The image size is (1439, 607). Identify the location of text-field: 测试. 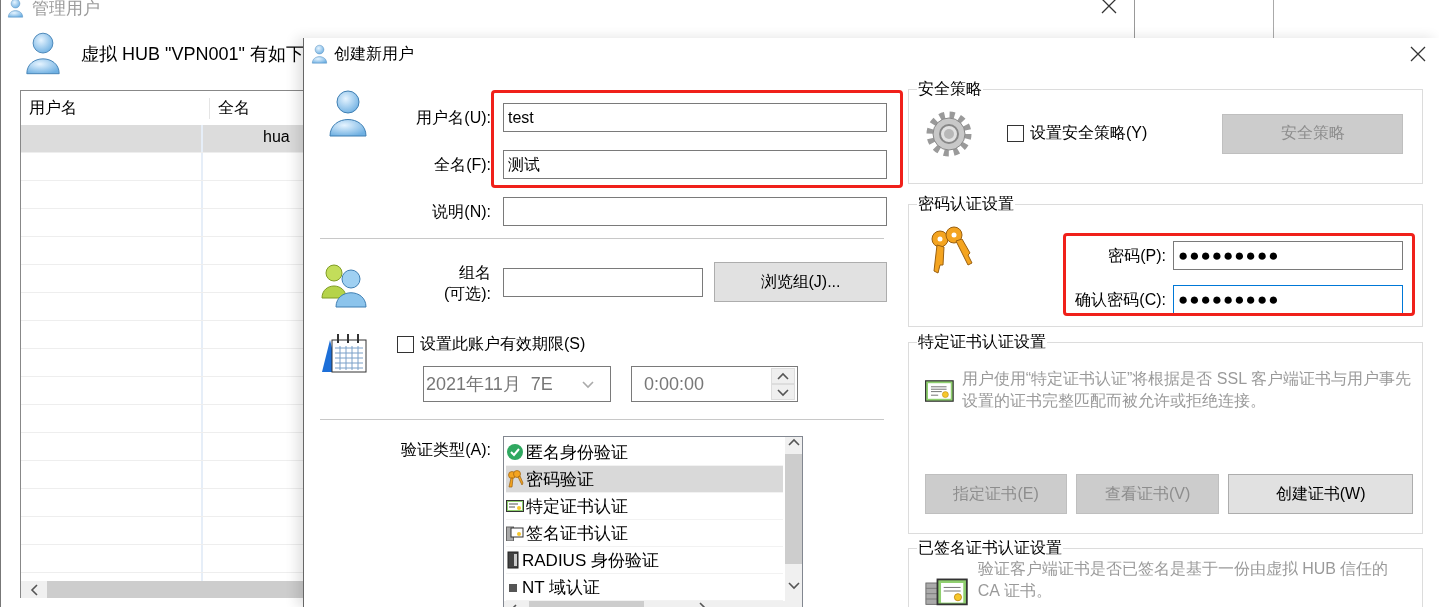
(695, 164).